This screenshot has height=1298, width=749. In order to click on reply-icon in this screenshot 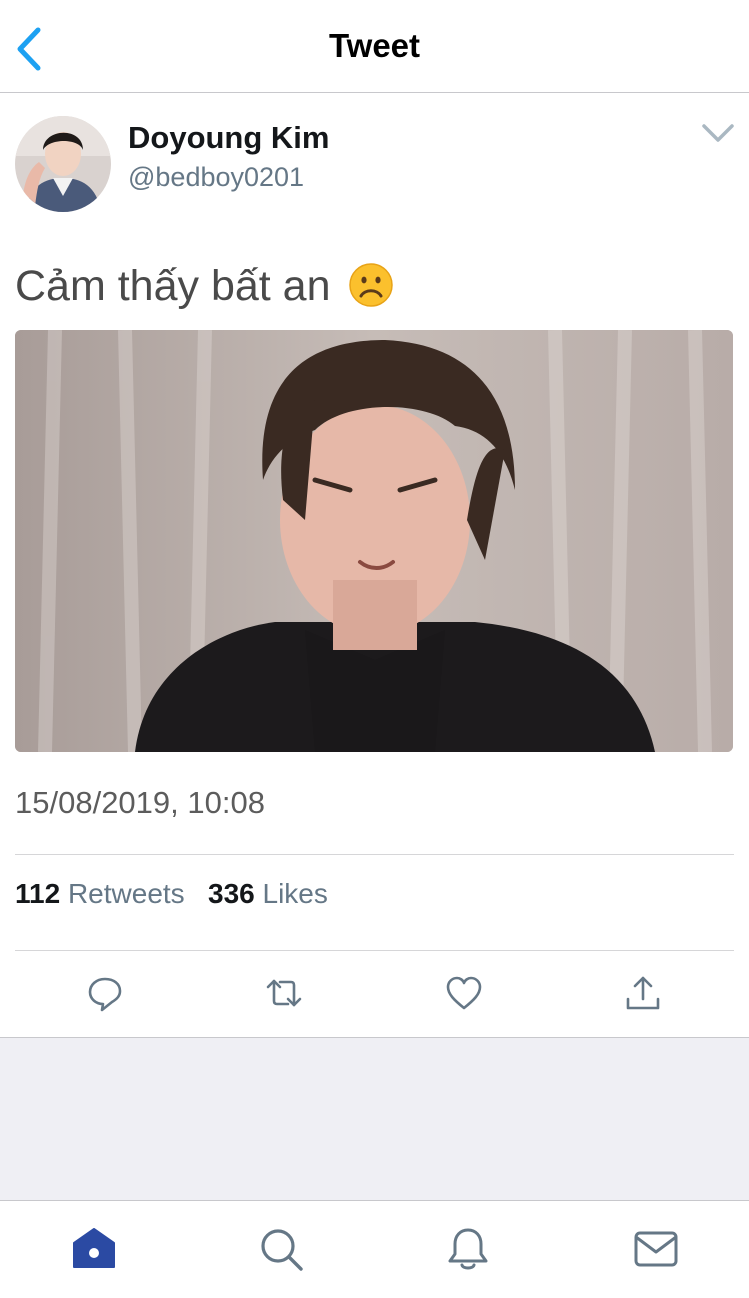, I will do `click(105, 993)`.